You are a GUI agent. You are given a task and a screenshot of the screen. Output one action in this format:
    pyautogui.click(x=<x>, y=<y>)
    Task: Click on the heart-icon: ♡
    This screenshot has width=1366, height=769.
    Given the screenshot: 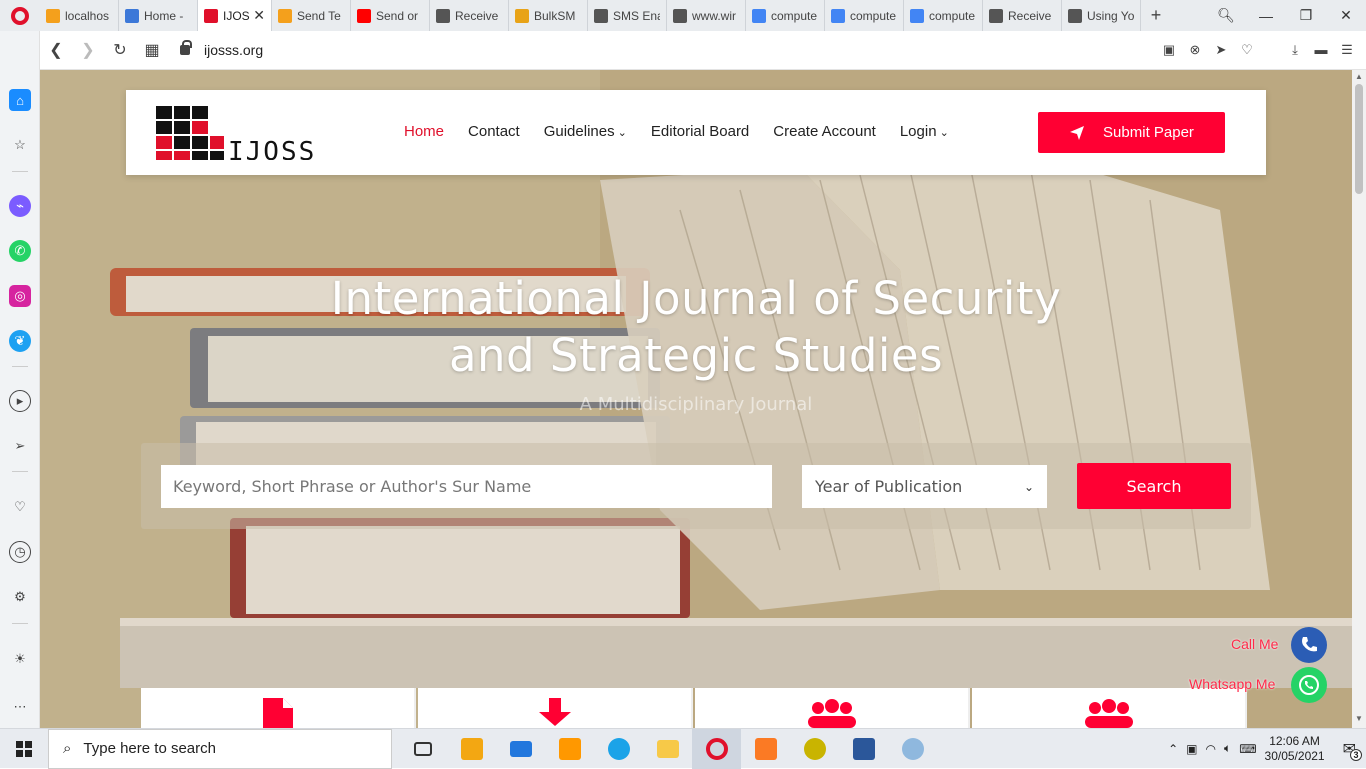 What is the action you would take?
    pyautogui.click(x=1247, y=50)
    